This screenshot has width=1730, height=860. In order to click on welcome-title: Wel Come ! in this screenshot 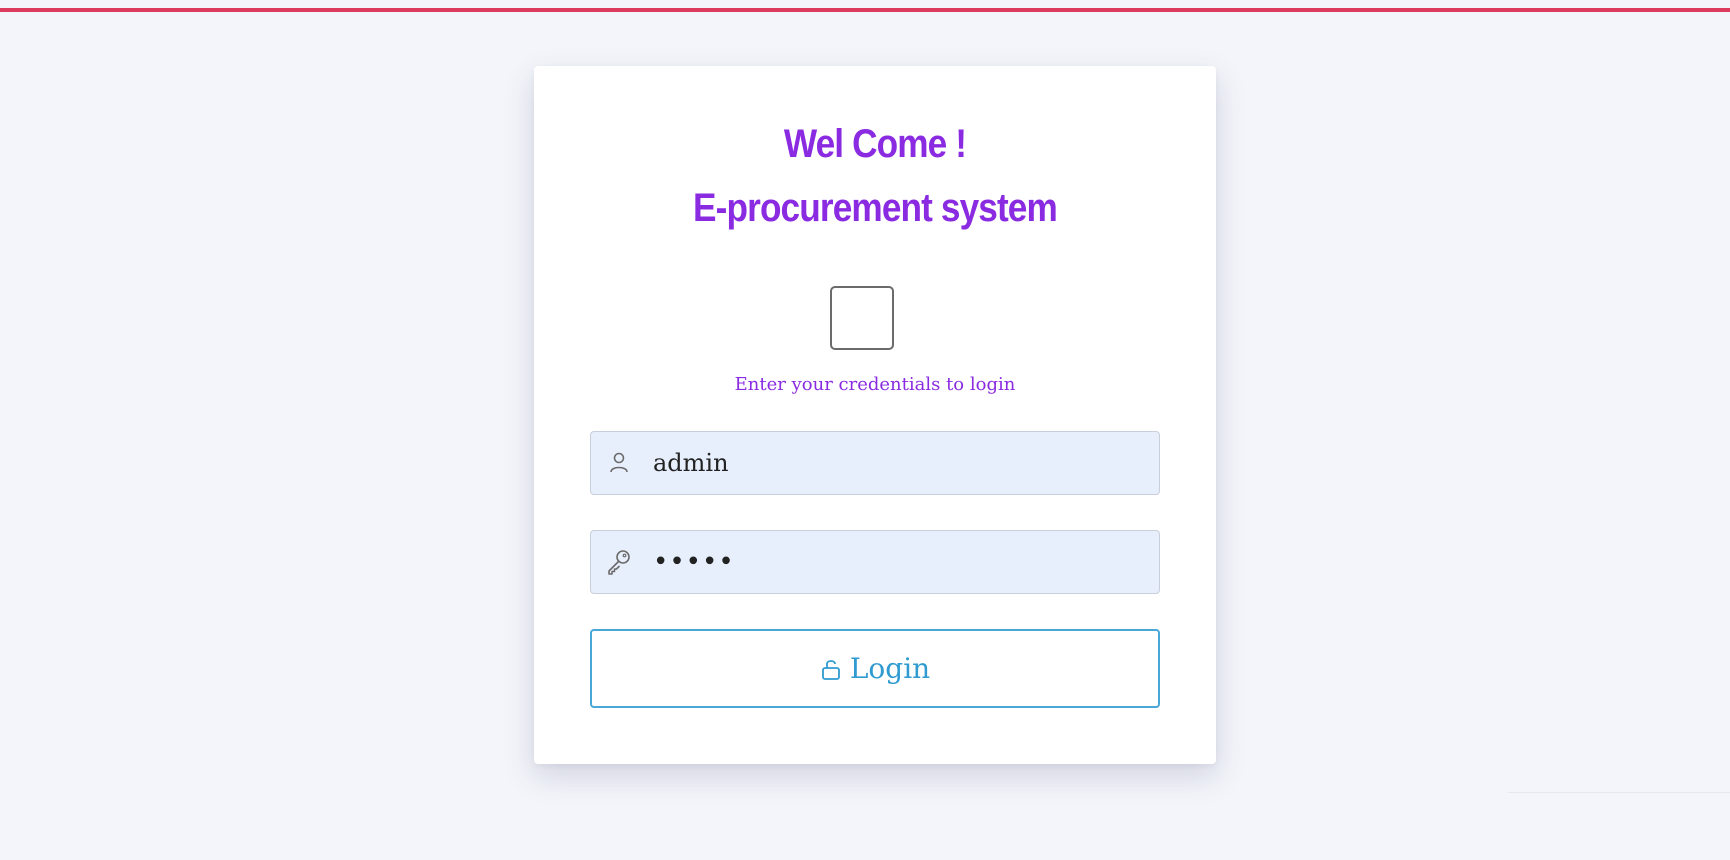, I will do `click(875, 144)`.